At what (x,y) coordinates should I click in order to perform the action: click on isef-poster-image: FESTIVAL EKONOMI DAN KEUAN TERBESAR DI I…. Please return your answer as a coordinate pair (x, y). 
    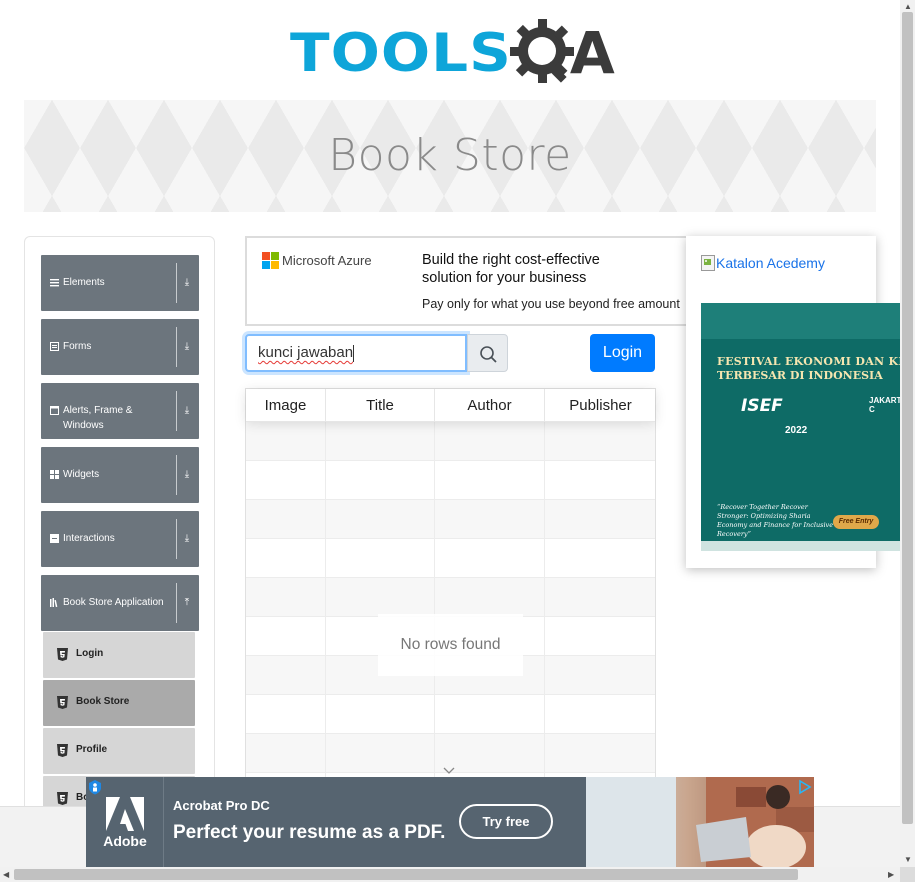
    Looking at the image, I should click on (801, 427).